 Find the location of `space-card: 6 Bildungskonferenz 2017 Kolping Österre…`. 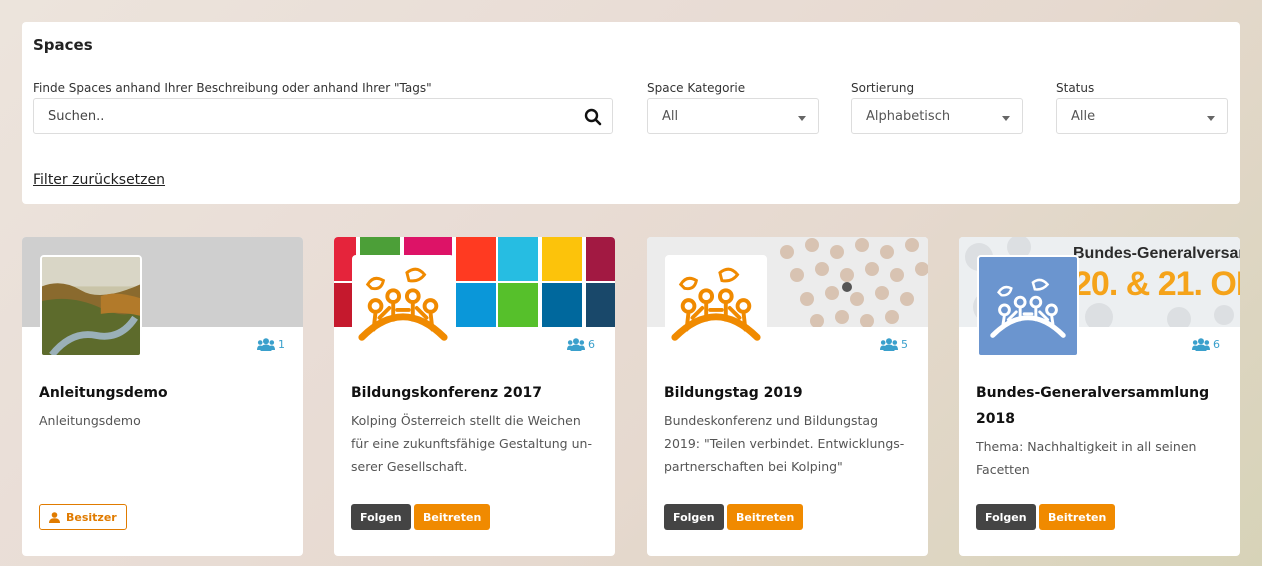

space-card: 6 Bildungskonferenz 2017 Kolping Österre… is located at coordinates (474, 396).